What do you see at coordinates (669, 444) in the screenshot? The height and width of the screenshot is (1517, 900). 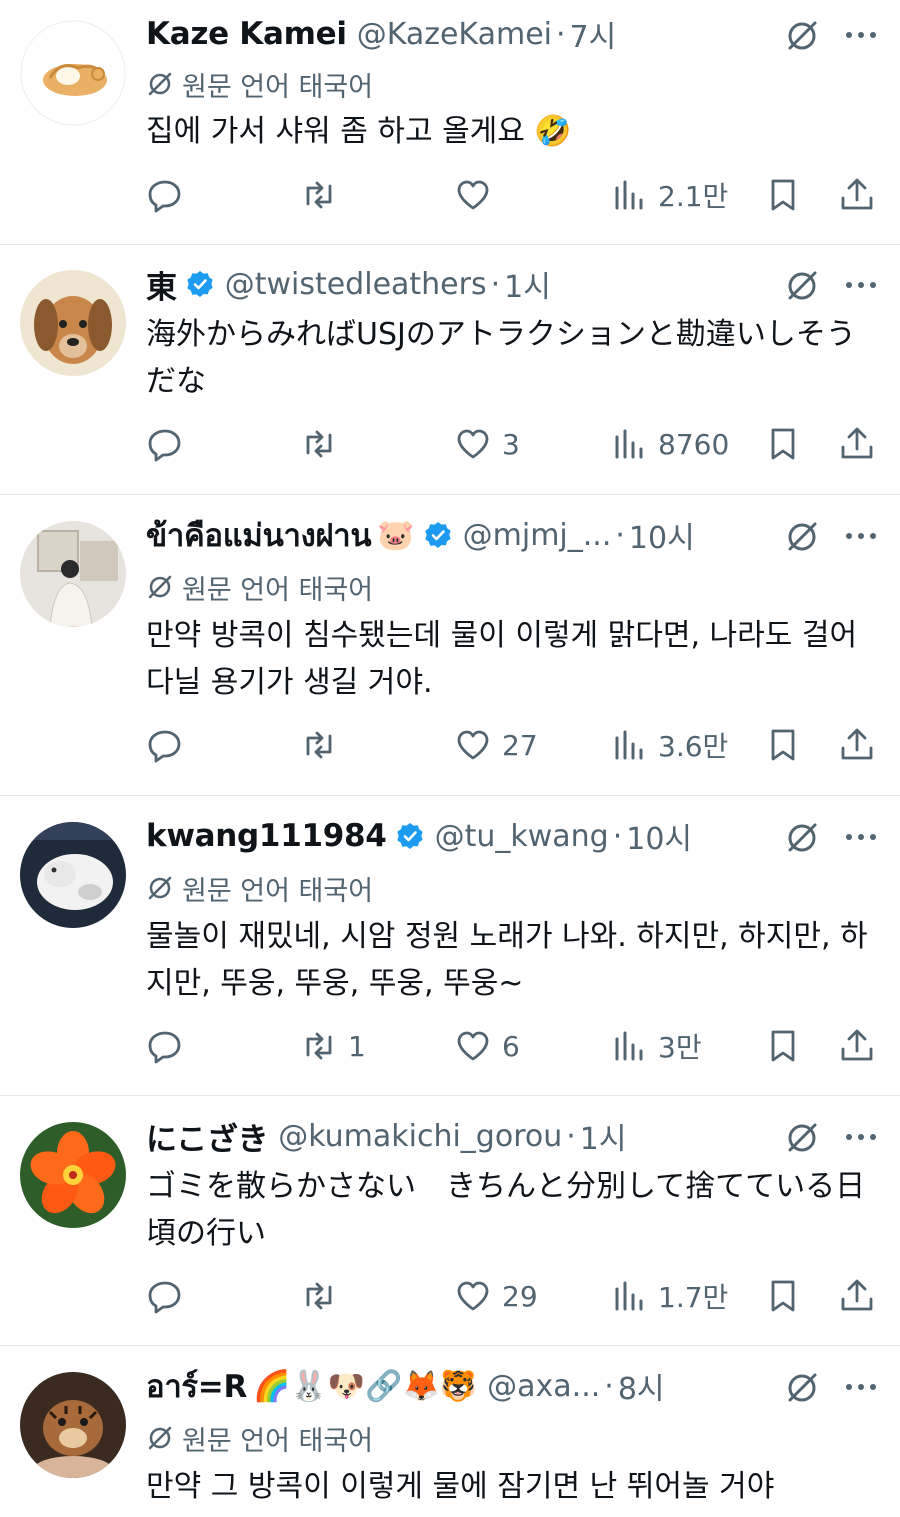 I see `views-button: 8760` at bounding box center [669, 444].